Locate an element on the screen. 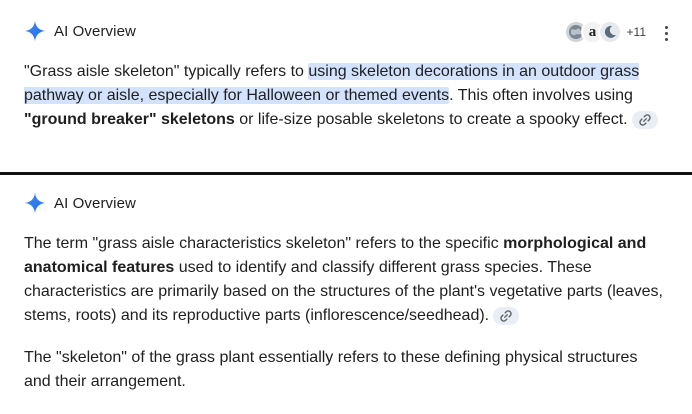  text-segment: . This often involves using is located at coordinates (541, 95).